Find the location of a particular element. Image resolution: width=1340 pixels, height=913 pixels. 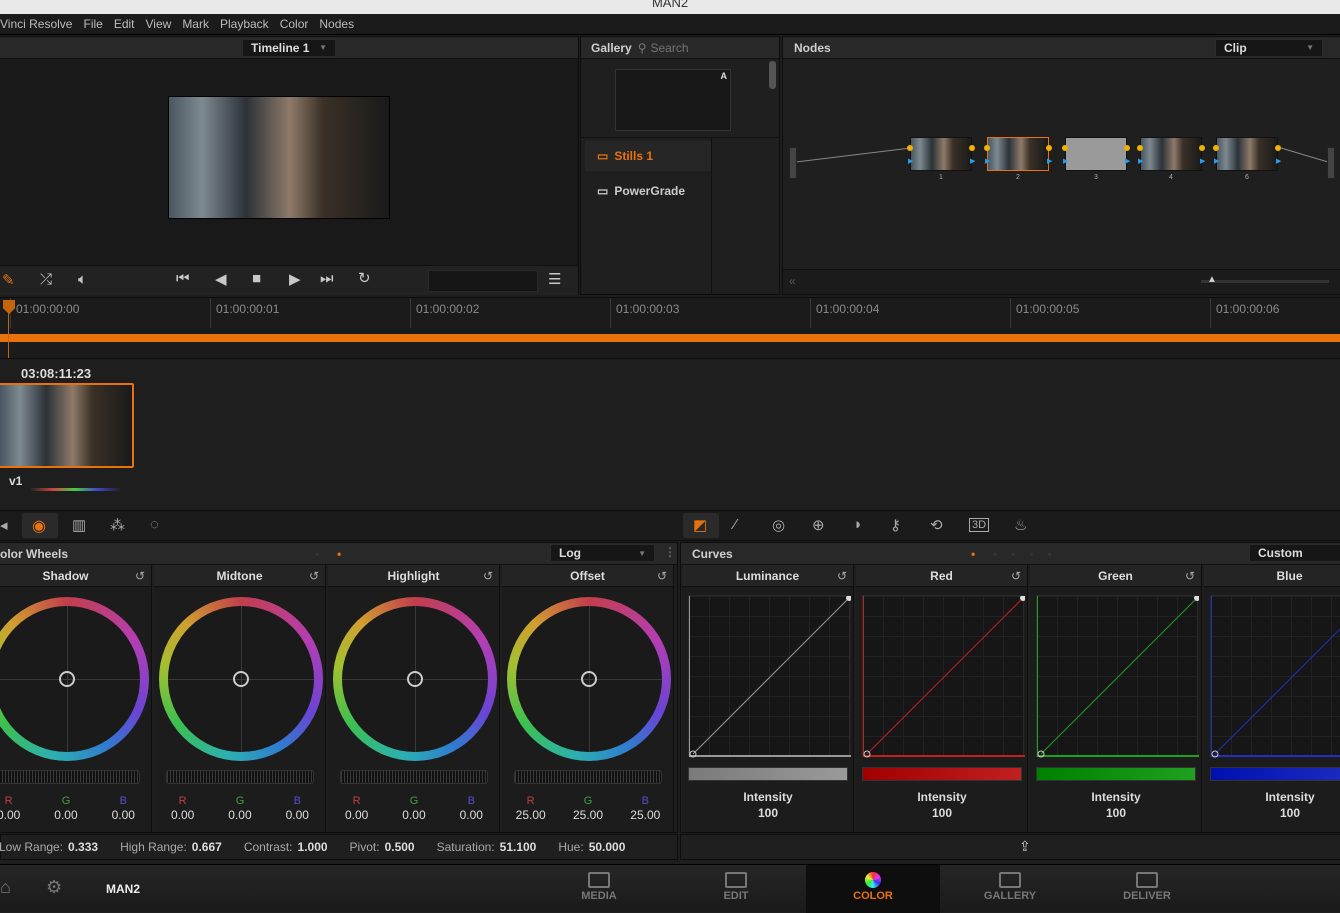

blur-icon: ◑ is located at coordinates (856, 524).